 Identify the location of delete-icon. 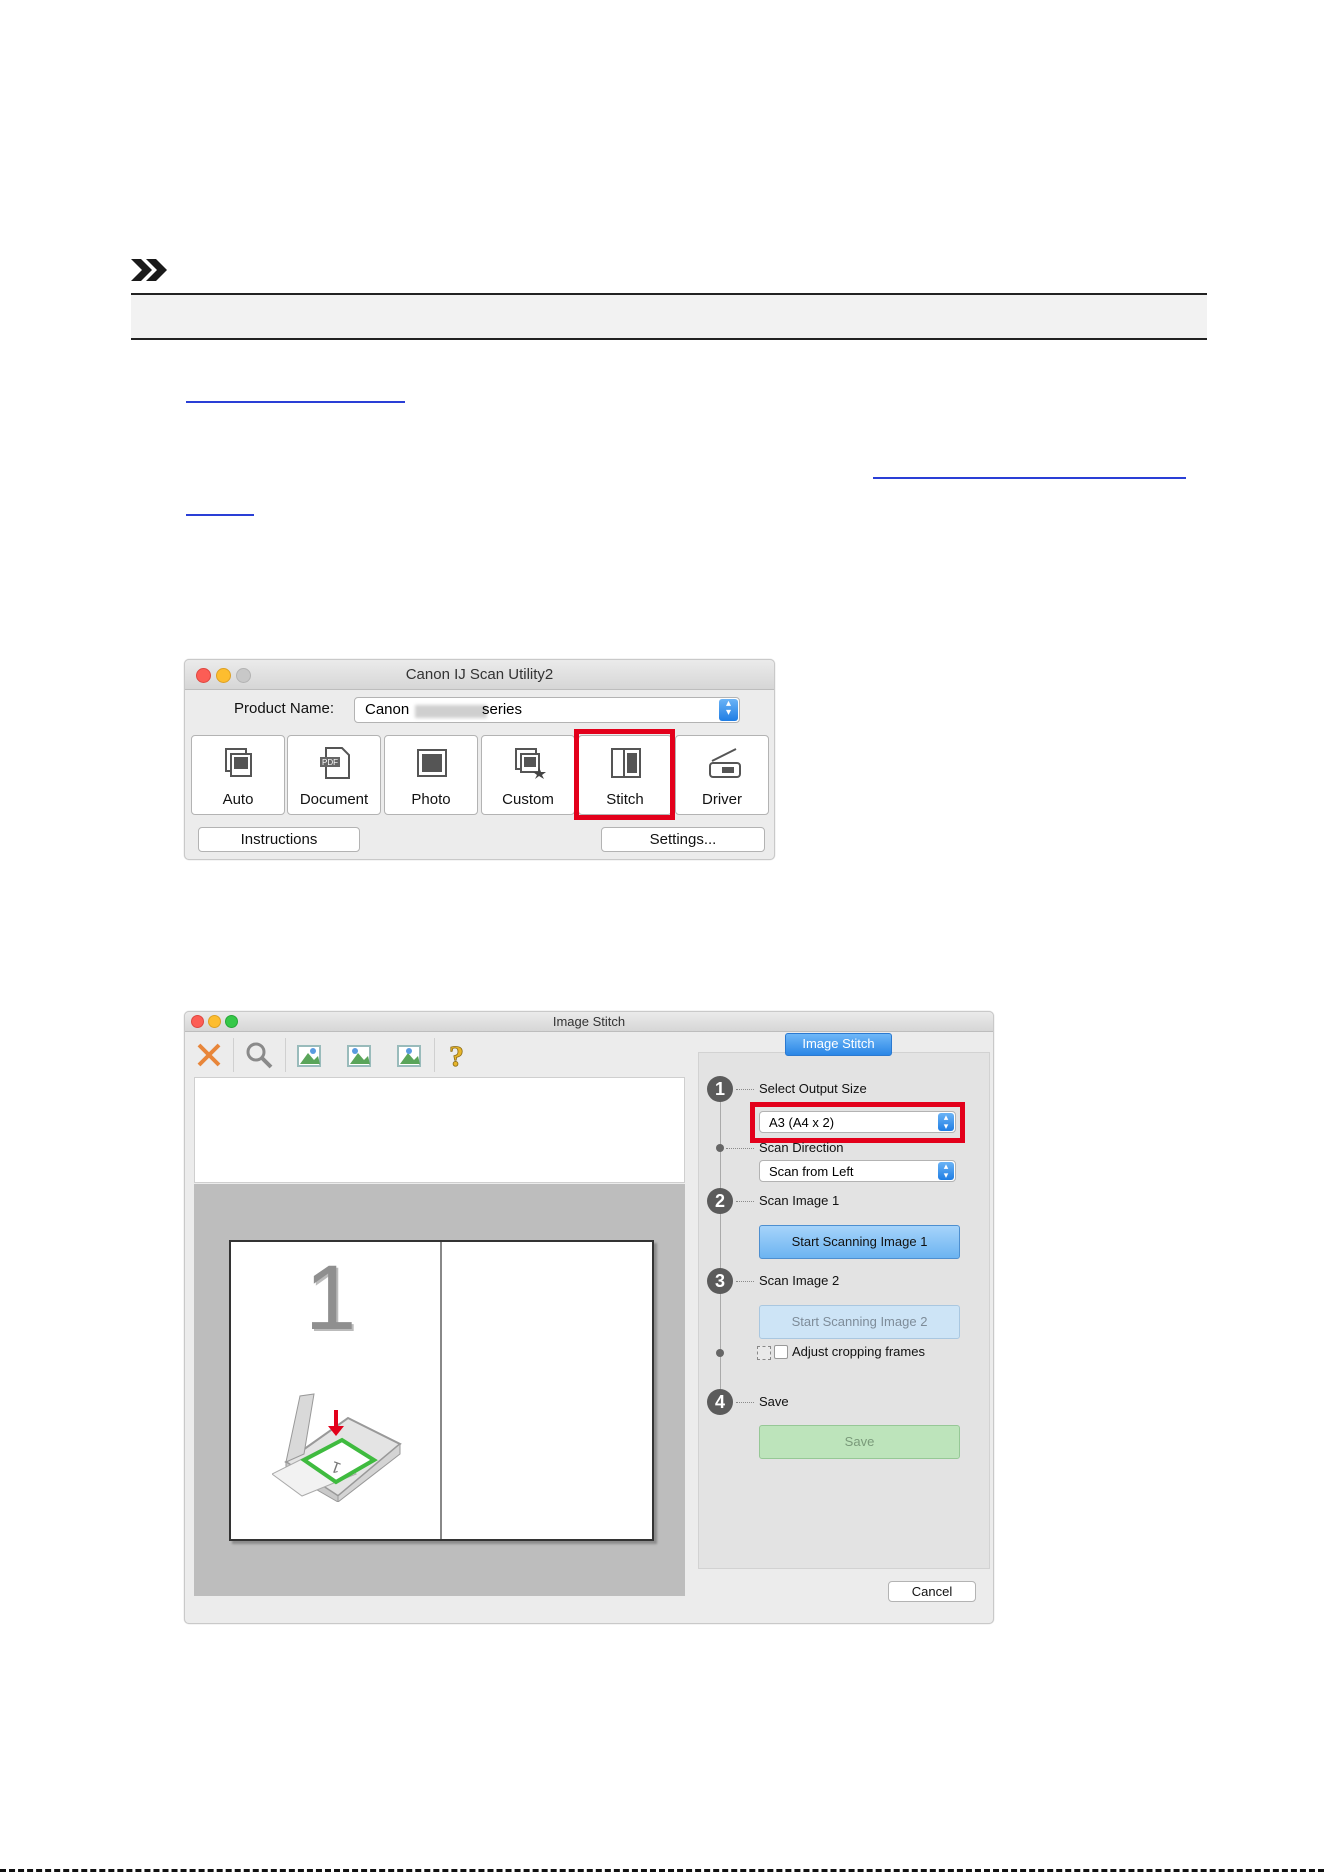
(209, 1055).